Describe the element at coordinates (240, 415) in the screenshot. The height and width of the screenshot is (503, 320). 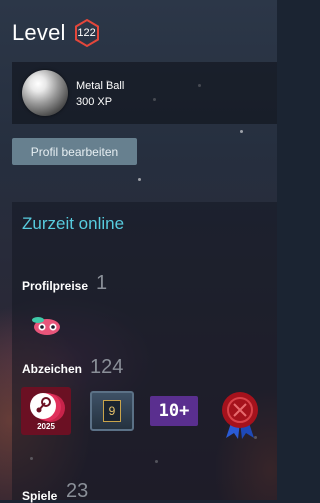
I see `wax-seal-badge-icon` at that location.